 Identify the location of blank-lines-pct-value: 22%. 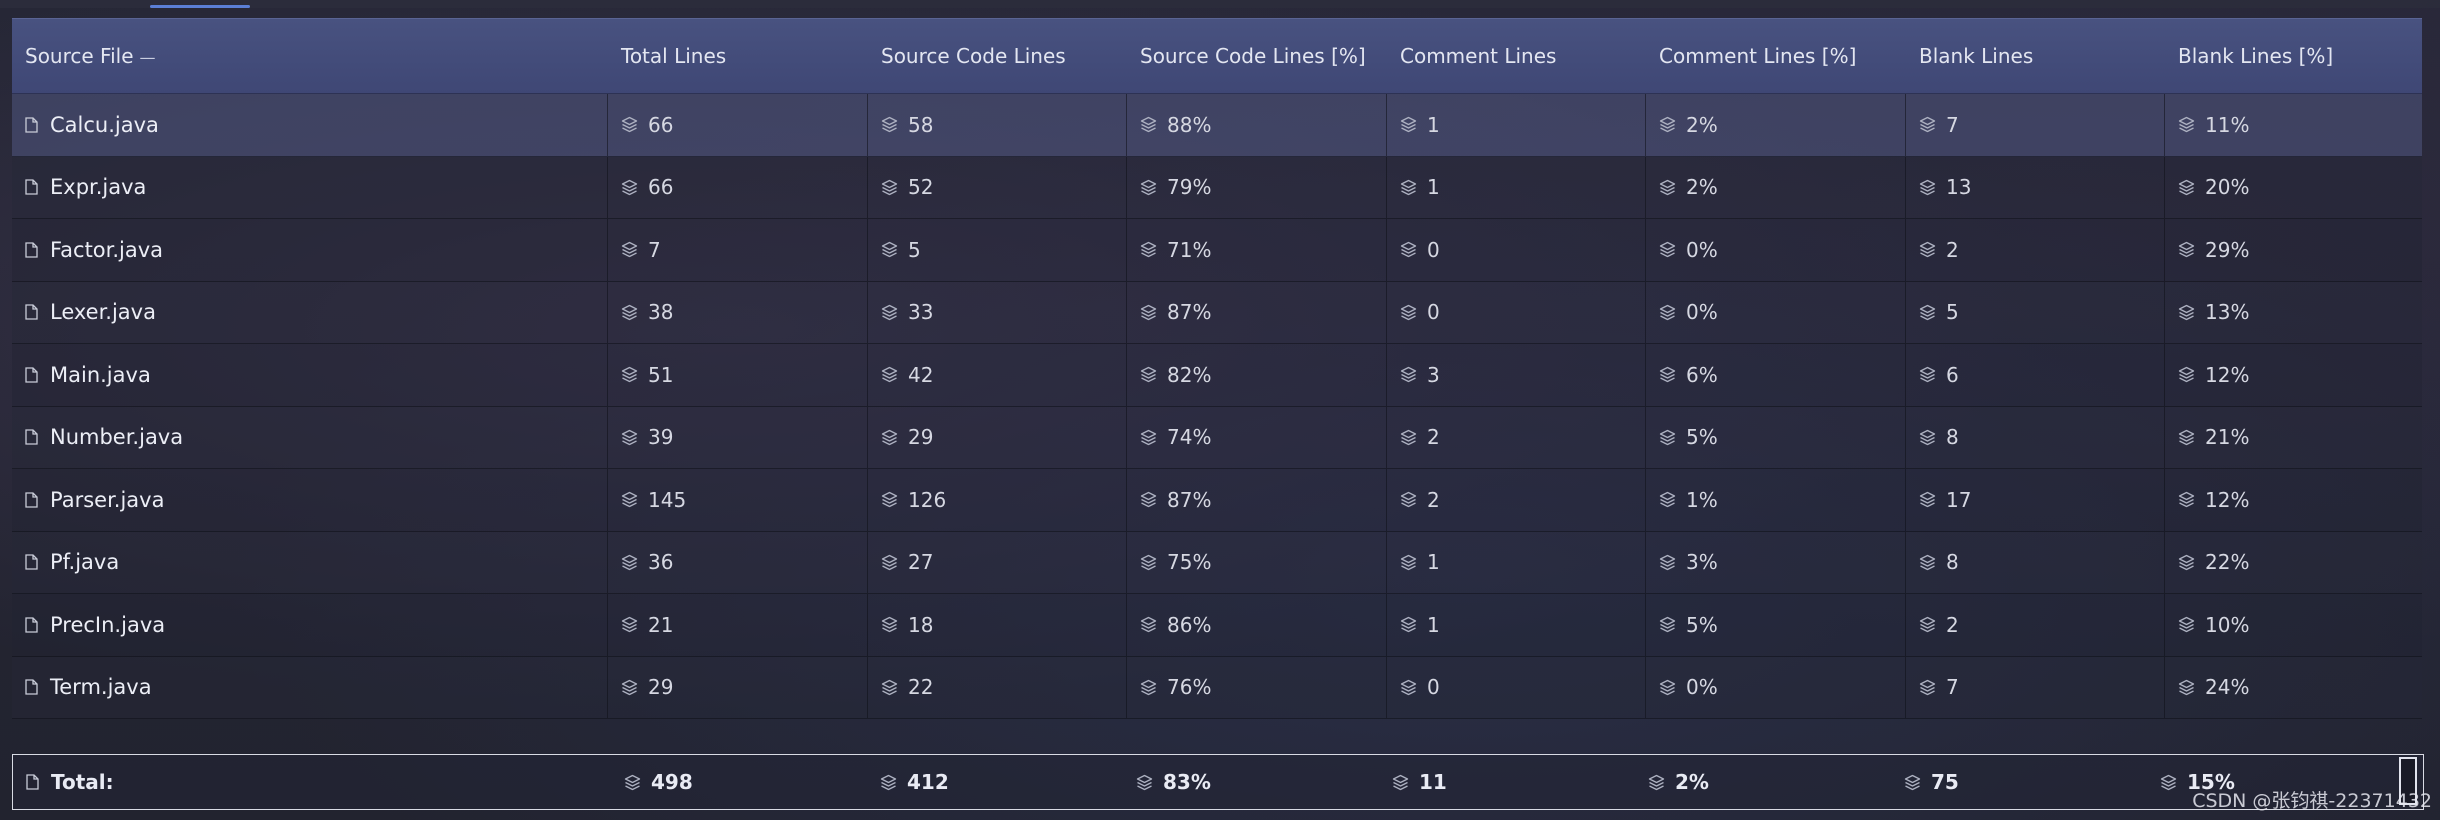
(2227, 562).